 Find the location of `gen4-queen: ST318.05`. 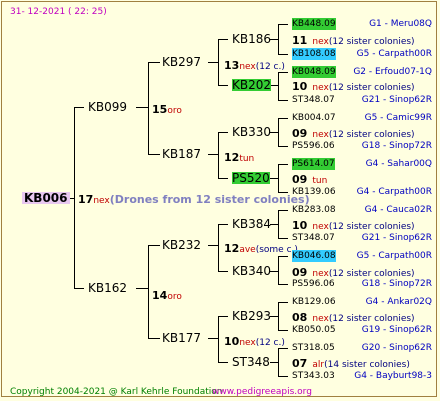

gen4-queen: ST318.05 is located at coordinates (313, 348).